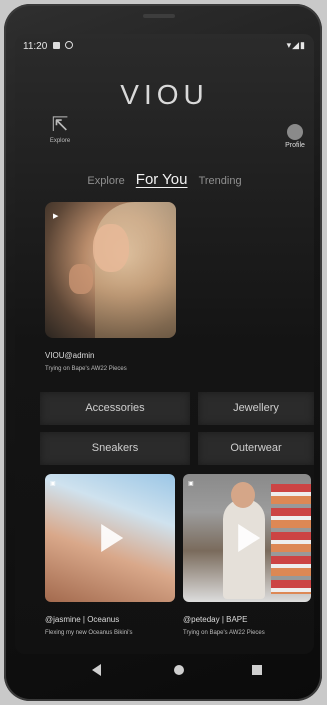 Image resolution: width=327 pixels, height=705 pixels. I want to click on tab-explore: Explore, so click(105, 181).